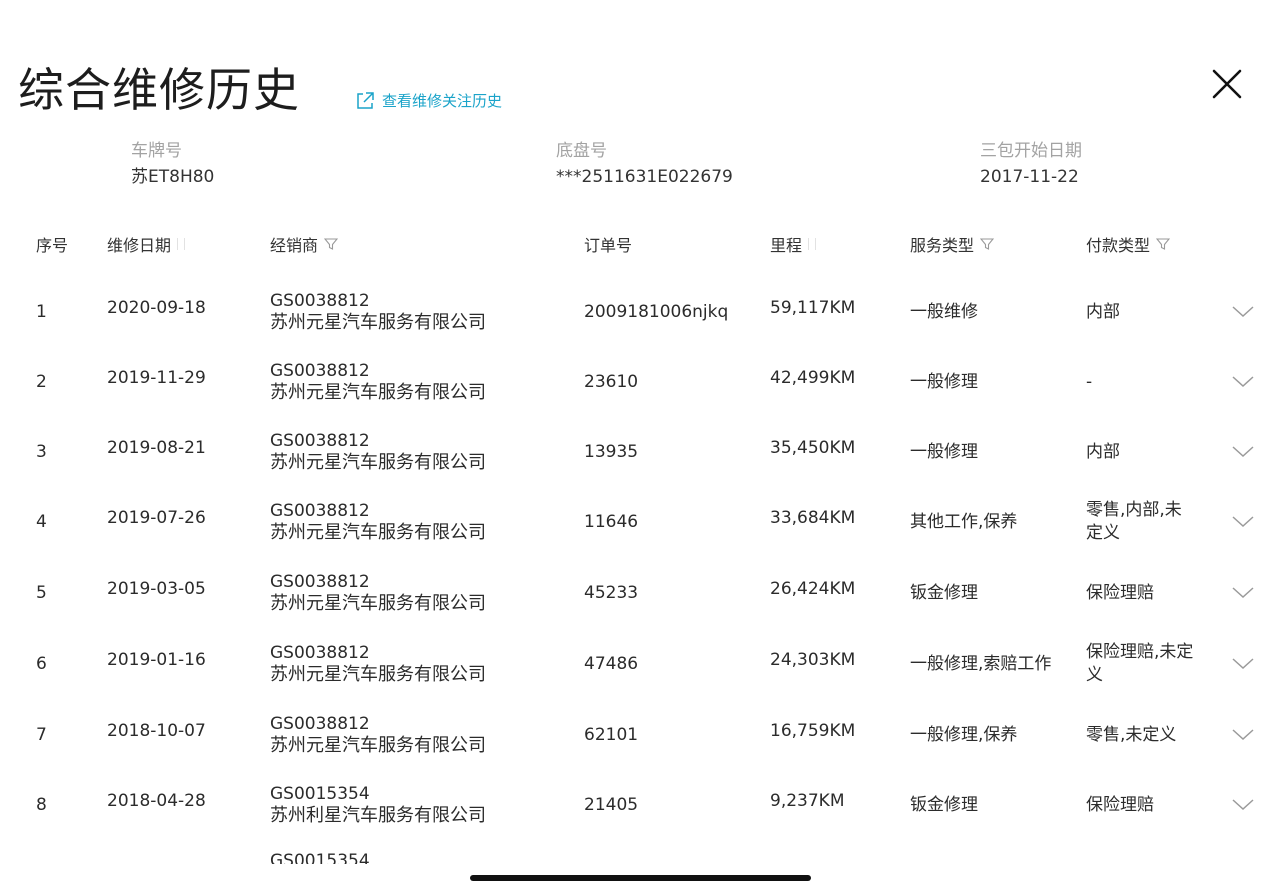 This screenshot has height=889, width=1280. I want to click on row-index: 6, so click(41, 664).